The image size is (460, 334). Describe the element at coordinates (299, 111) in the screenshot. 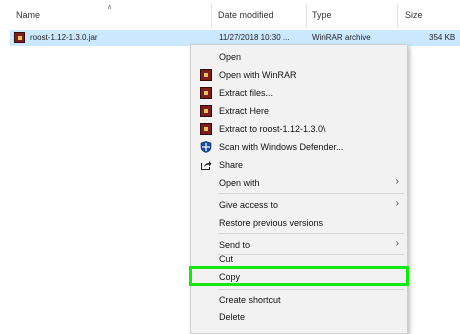

I see `menu-item-extract-here: Extract Here` at that location.